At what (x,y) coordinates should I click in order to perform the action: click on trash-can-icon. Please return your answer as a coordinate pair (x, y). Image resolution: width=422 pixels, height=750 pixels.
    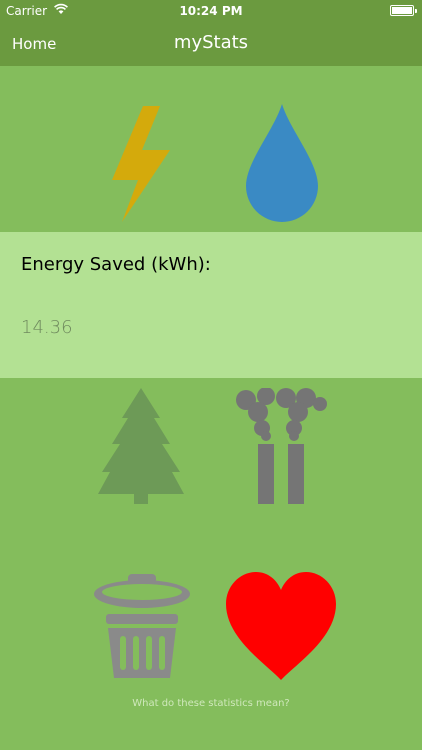
    Looking at the image, I should click on (142, 629).